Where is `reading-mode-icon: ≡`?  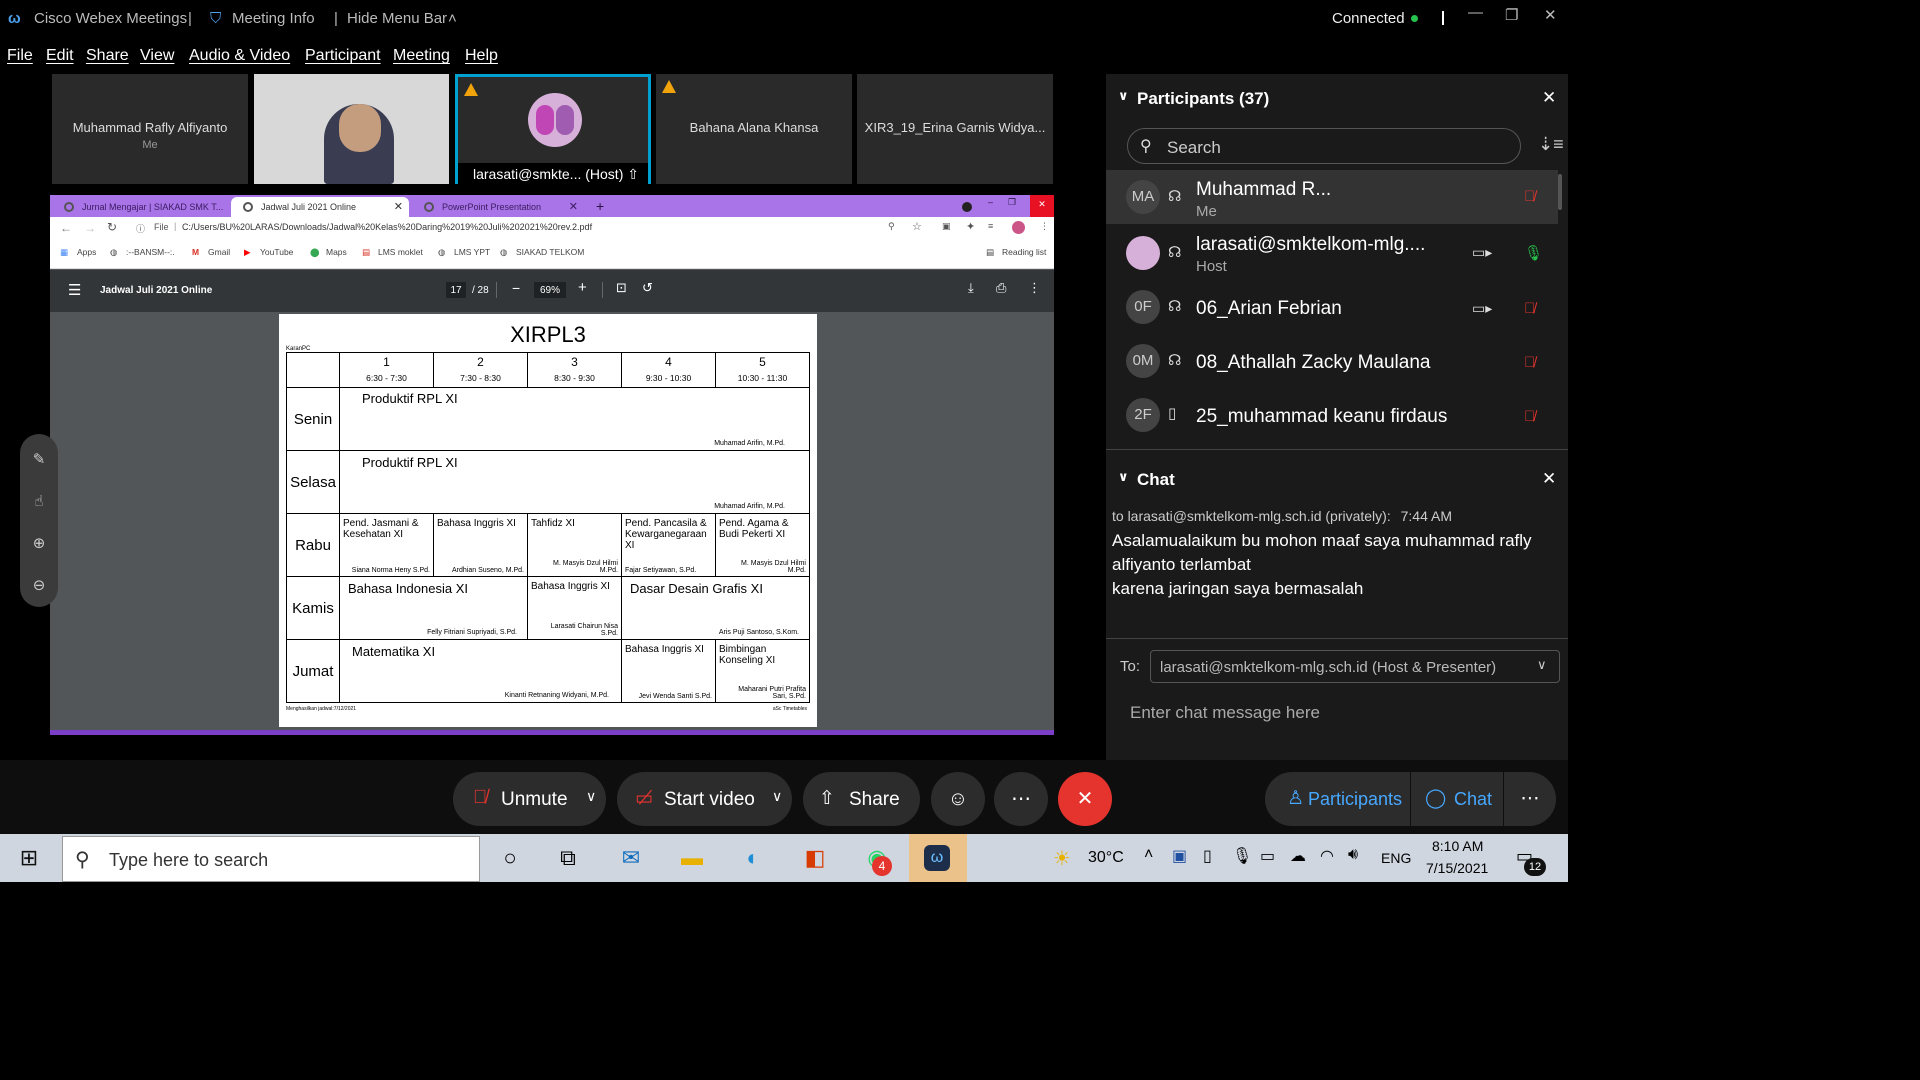 reading-mode-icon: ≡ is located at coordinates (990, 226).